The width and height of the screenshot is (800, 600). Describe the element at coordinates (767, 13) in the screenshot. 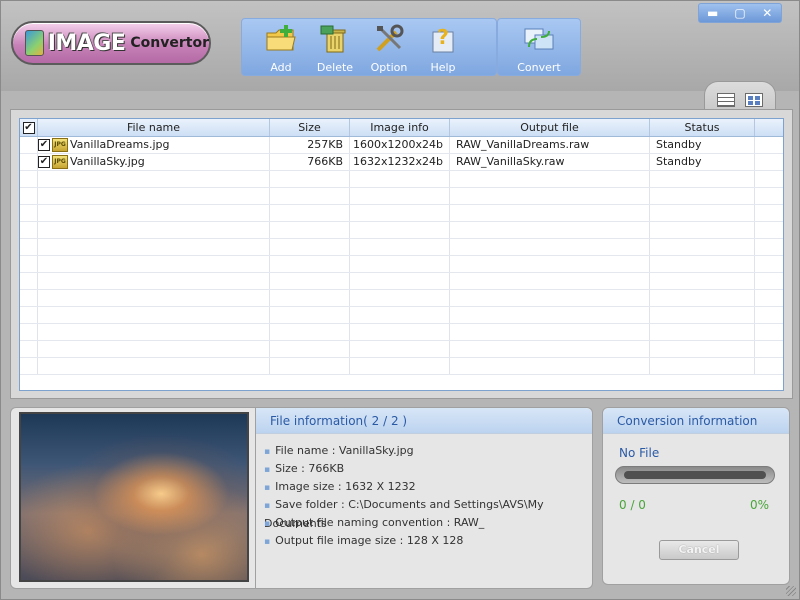

I see `close-button: ✕` at that location.